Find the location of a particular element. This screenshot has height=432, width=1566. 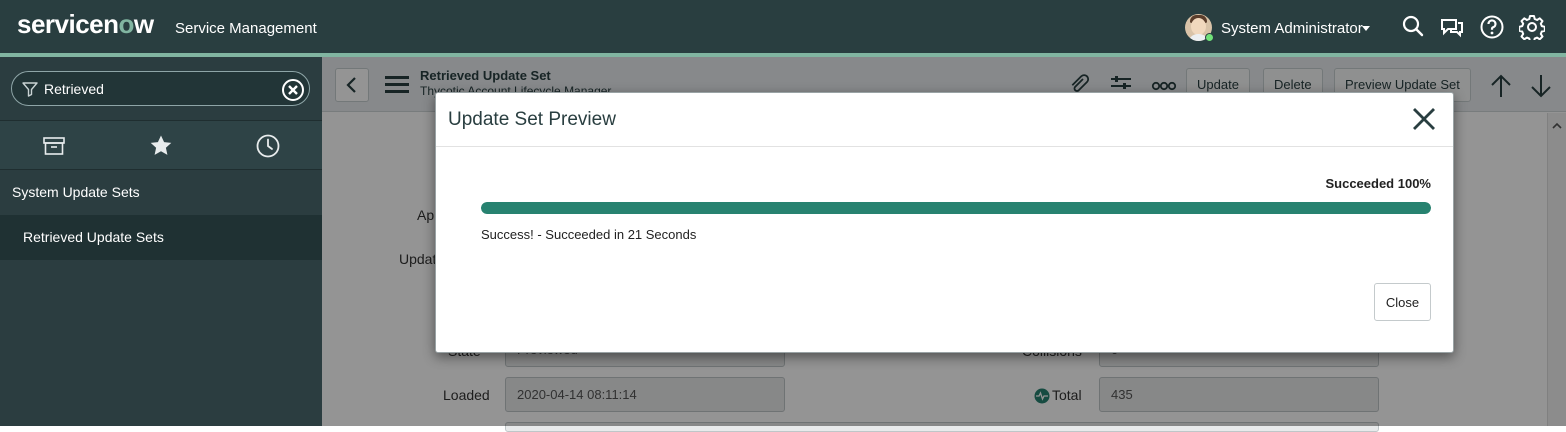

favorites-star-icon is located at coordinates (161, 146).